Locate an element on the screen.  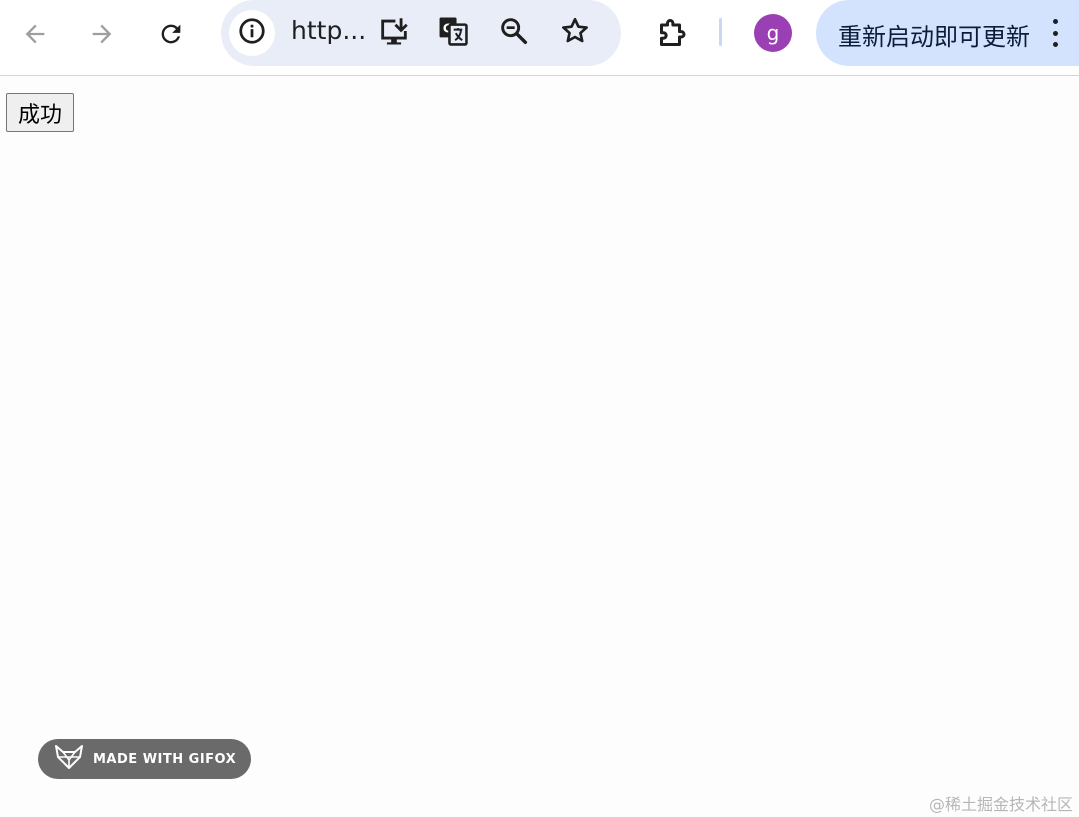
profile-avatar: g is located at coordinates (773, 33).